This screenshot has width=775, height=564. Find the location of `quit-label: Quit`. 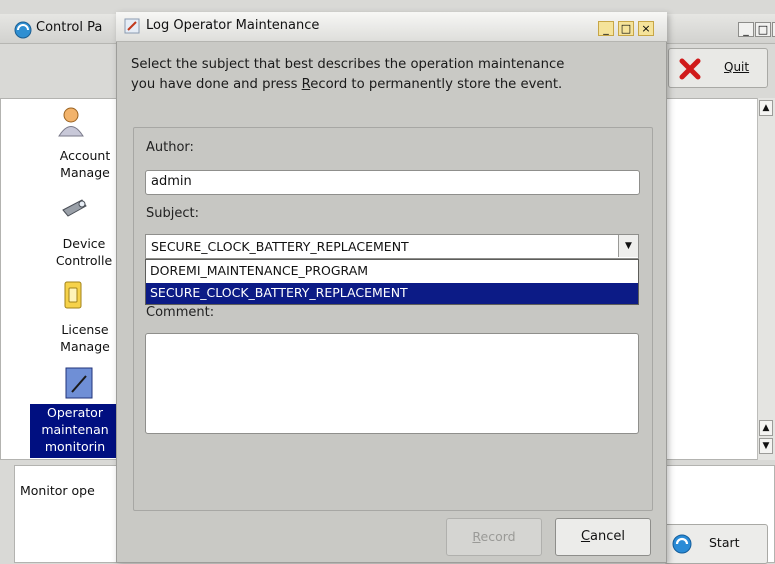

quit-label: Quit is located at coordinates (737, 67).